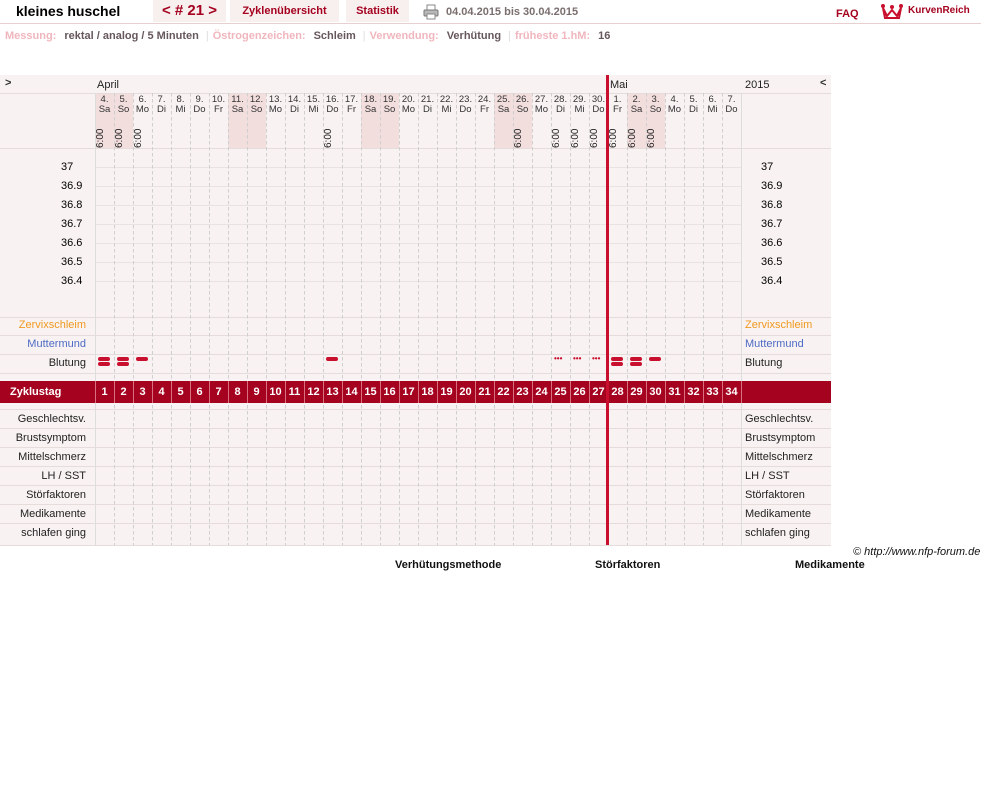  What do you see at coordinates (53, 533) in the screenshot?
I see `bottom-row-label: schlafen ging` at bounding box center [53, 533].